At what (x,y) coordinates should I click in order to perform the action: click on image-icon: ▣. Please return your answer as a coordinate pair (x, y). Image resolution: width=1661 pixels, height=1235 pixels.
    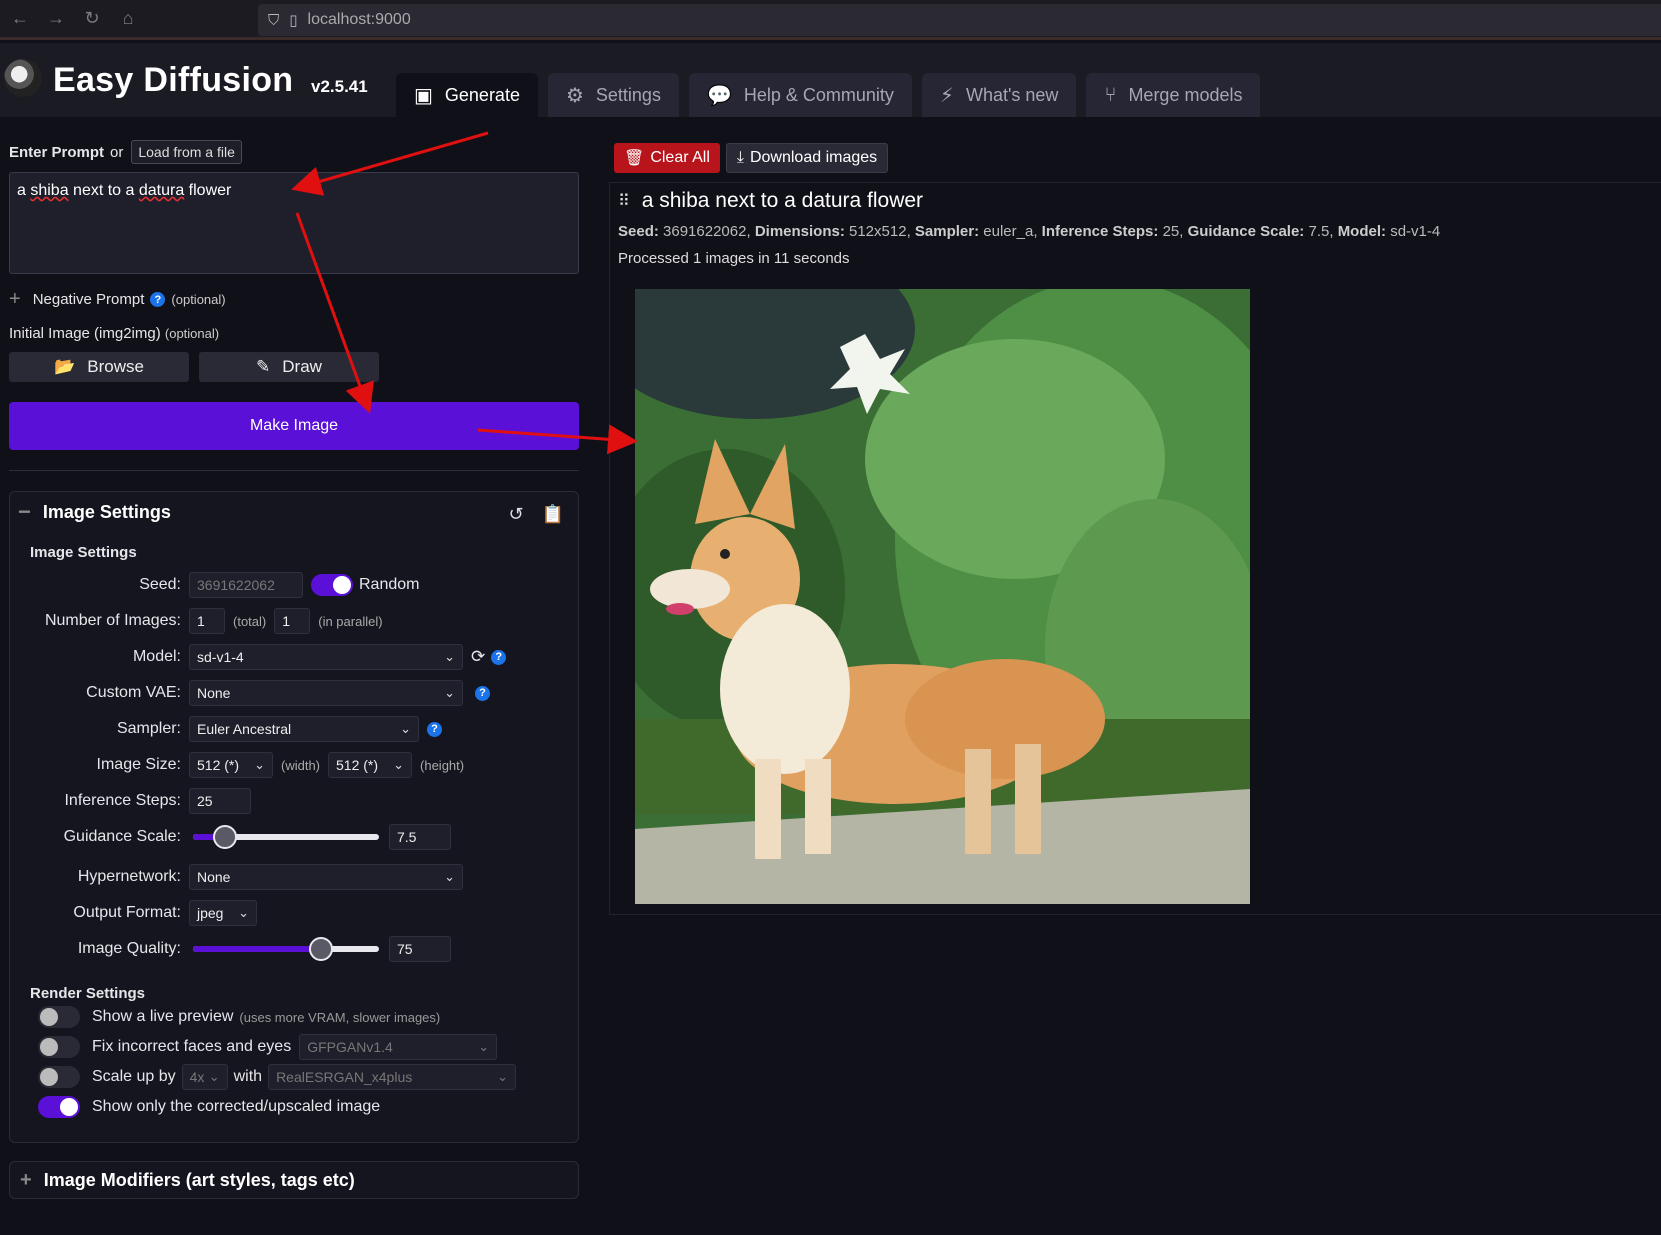
    Looking at the image, I should click on (423, 95).